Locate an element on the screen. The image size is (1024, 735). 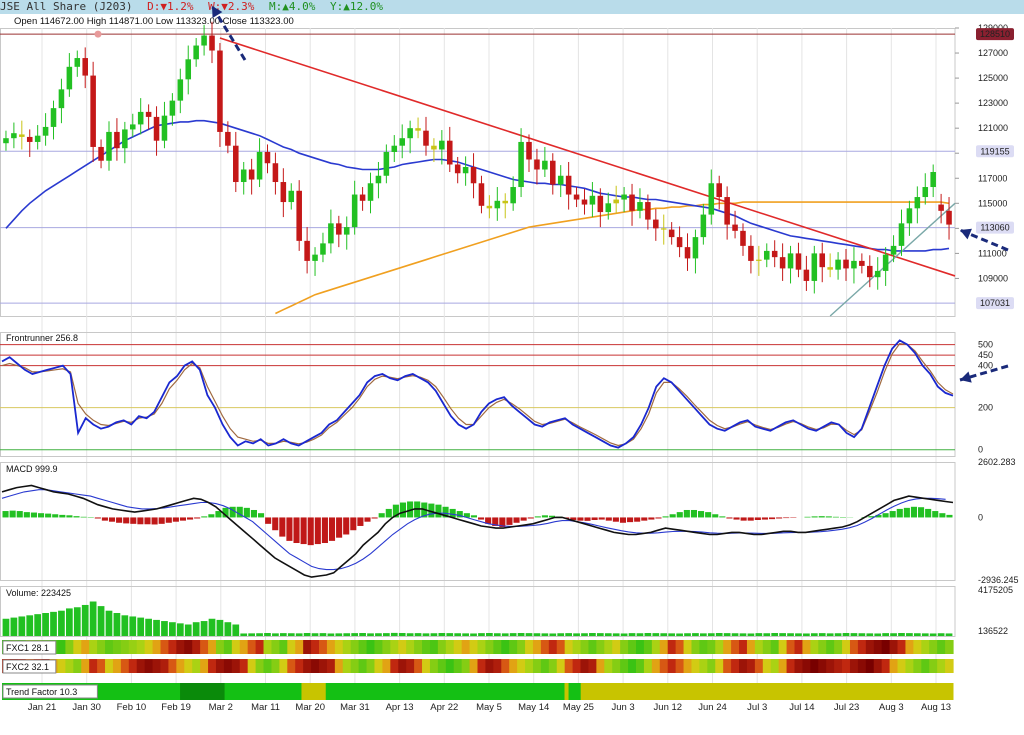
x-tick-label: Jul 23 is located at coordinates (846, 707).